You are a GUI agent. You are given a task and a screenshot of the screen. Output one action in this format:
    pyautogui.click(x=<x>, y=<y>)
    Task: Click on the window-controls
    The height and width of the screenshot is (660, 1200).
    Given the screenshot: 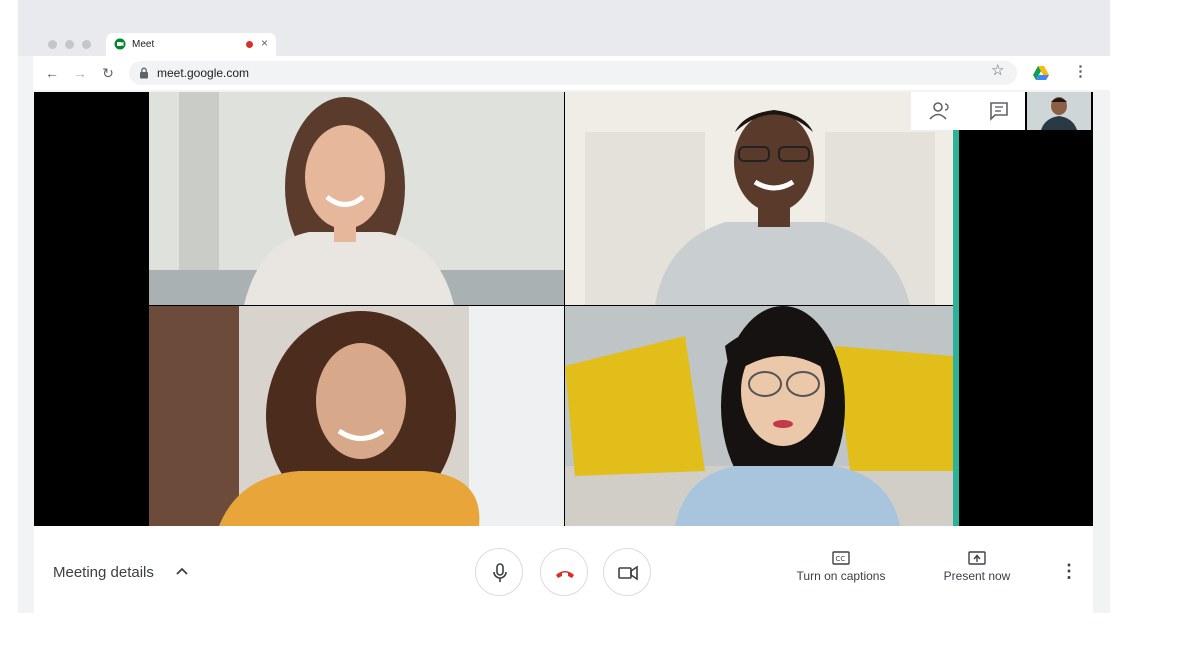 What is the action you would take?
    pyautogui.click(x=69, y=44)
    